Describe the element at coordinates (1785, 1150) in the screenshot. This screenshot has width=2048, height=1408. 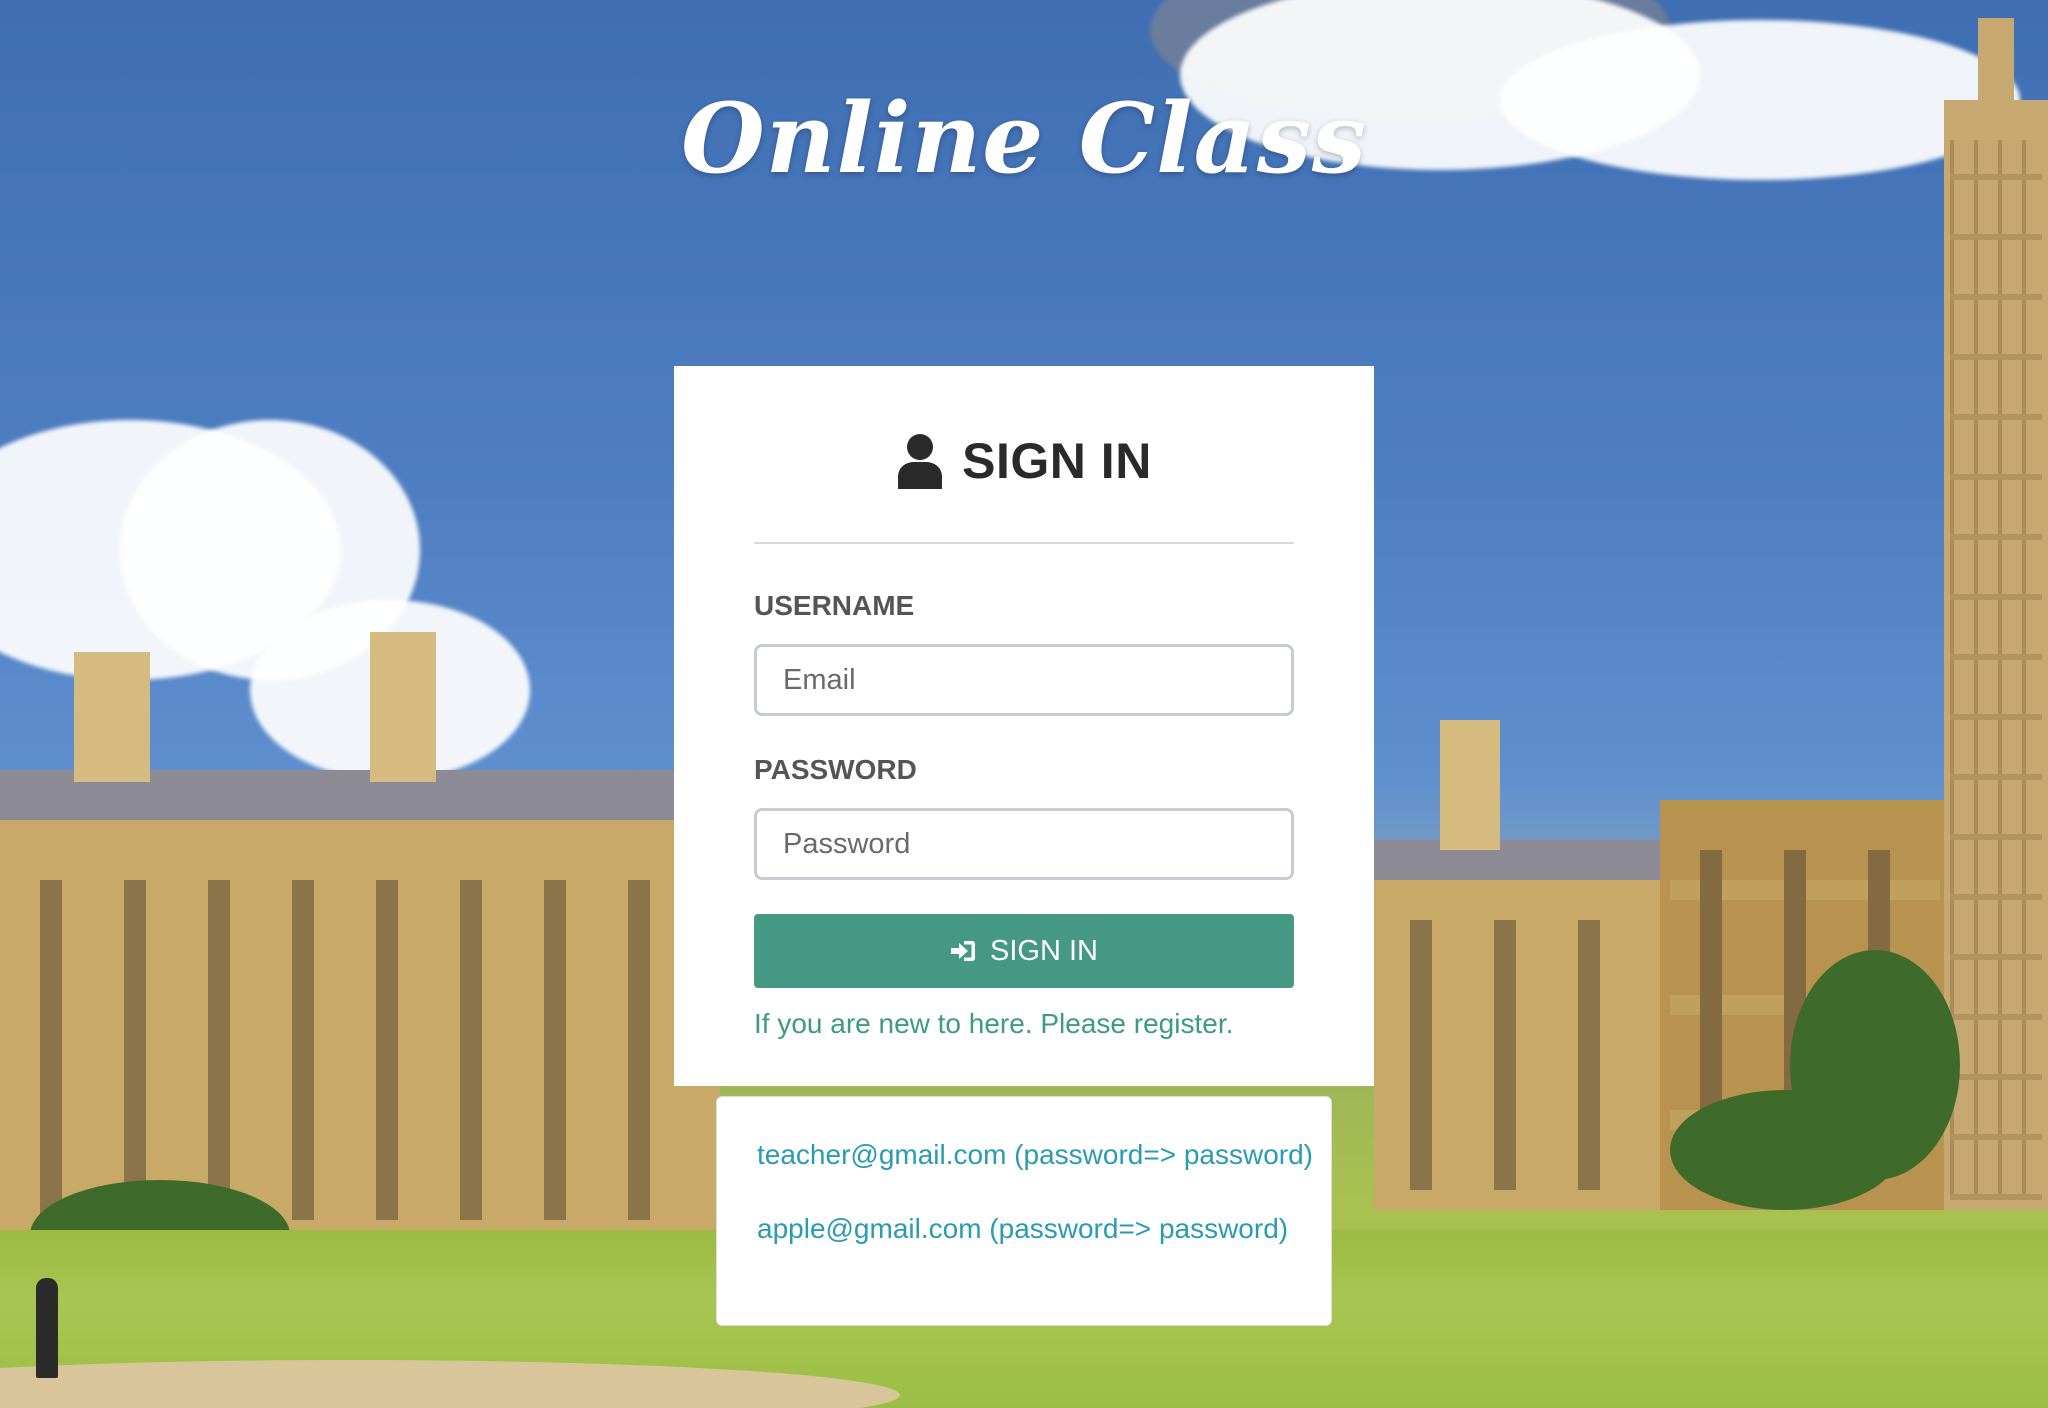
I see `tree-shape` at that location.